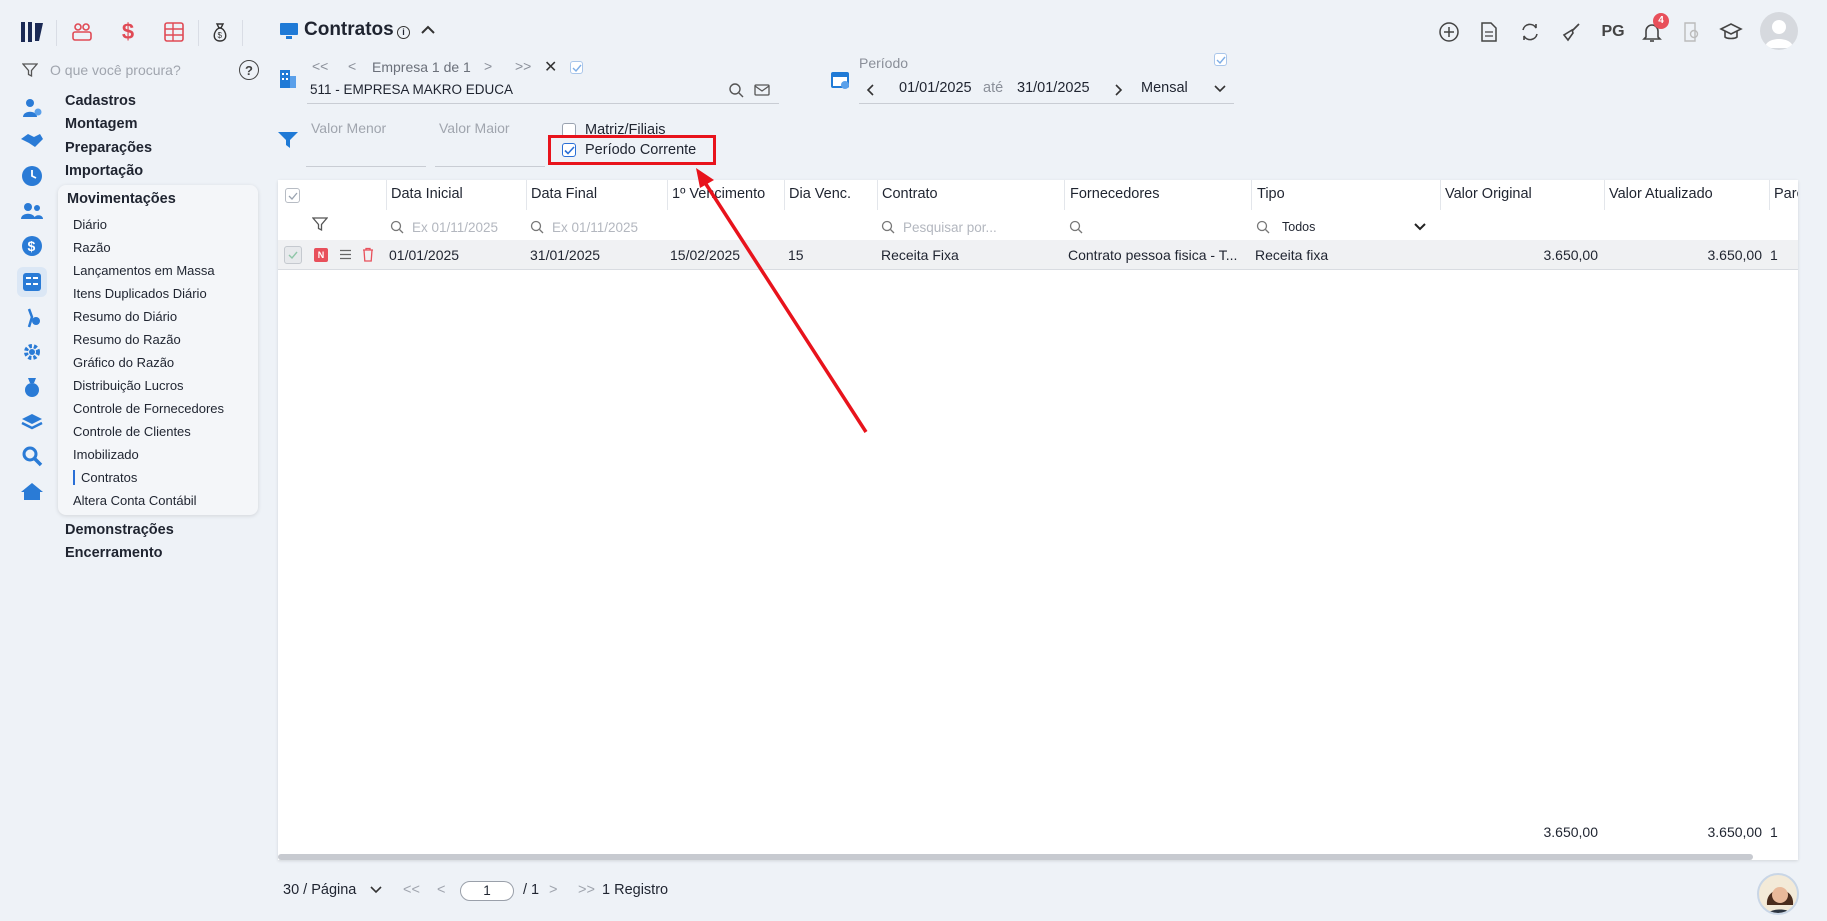 The height and width of the screenshot is (921, 1827). What do you see at coordinates (1271, 194) in the screenshot?
I see `col-header-tipo: Tipo` at bounding box center [1271, 194].